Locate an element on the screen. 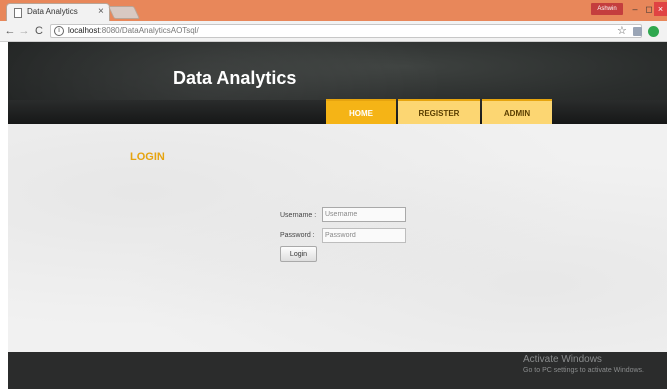 Image resolution: width=667 pixels, height=389 pixels. close-window-icon: × is located at coordinates (660, 9).